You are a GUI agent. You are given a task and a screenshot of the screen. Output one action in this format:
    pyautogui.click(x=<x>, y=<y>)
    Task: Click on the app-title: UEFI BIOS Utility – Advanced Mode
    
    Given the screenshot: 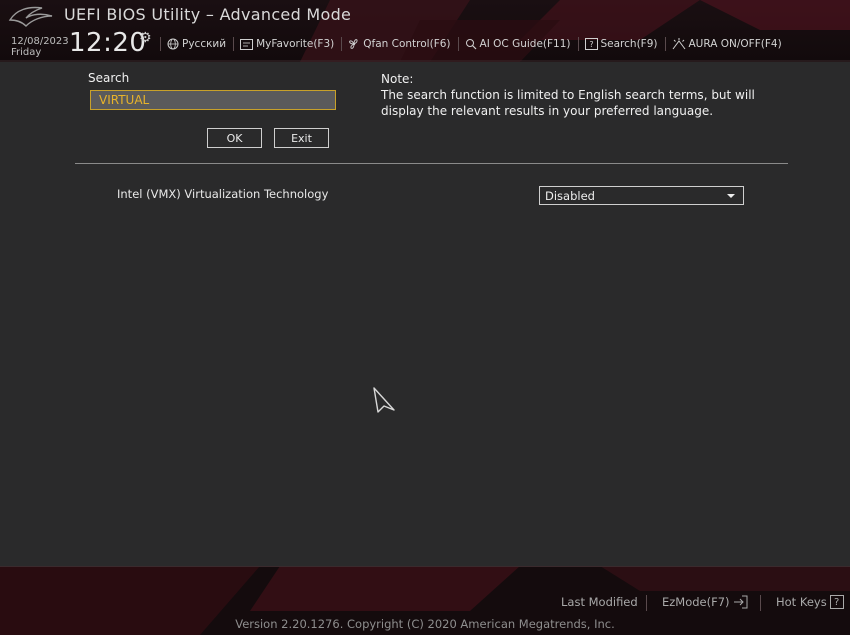 What is the action you would take?
    pyautogui.click(x=208, y=14)
    